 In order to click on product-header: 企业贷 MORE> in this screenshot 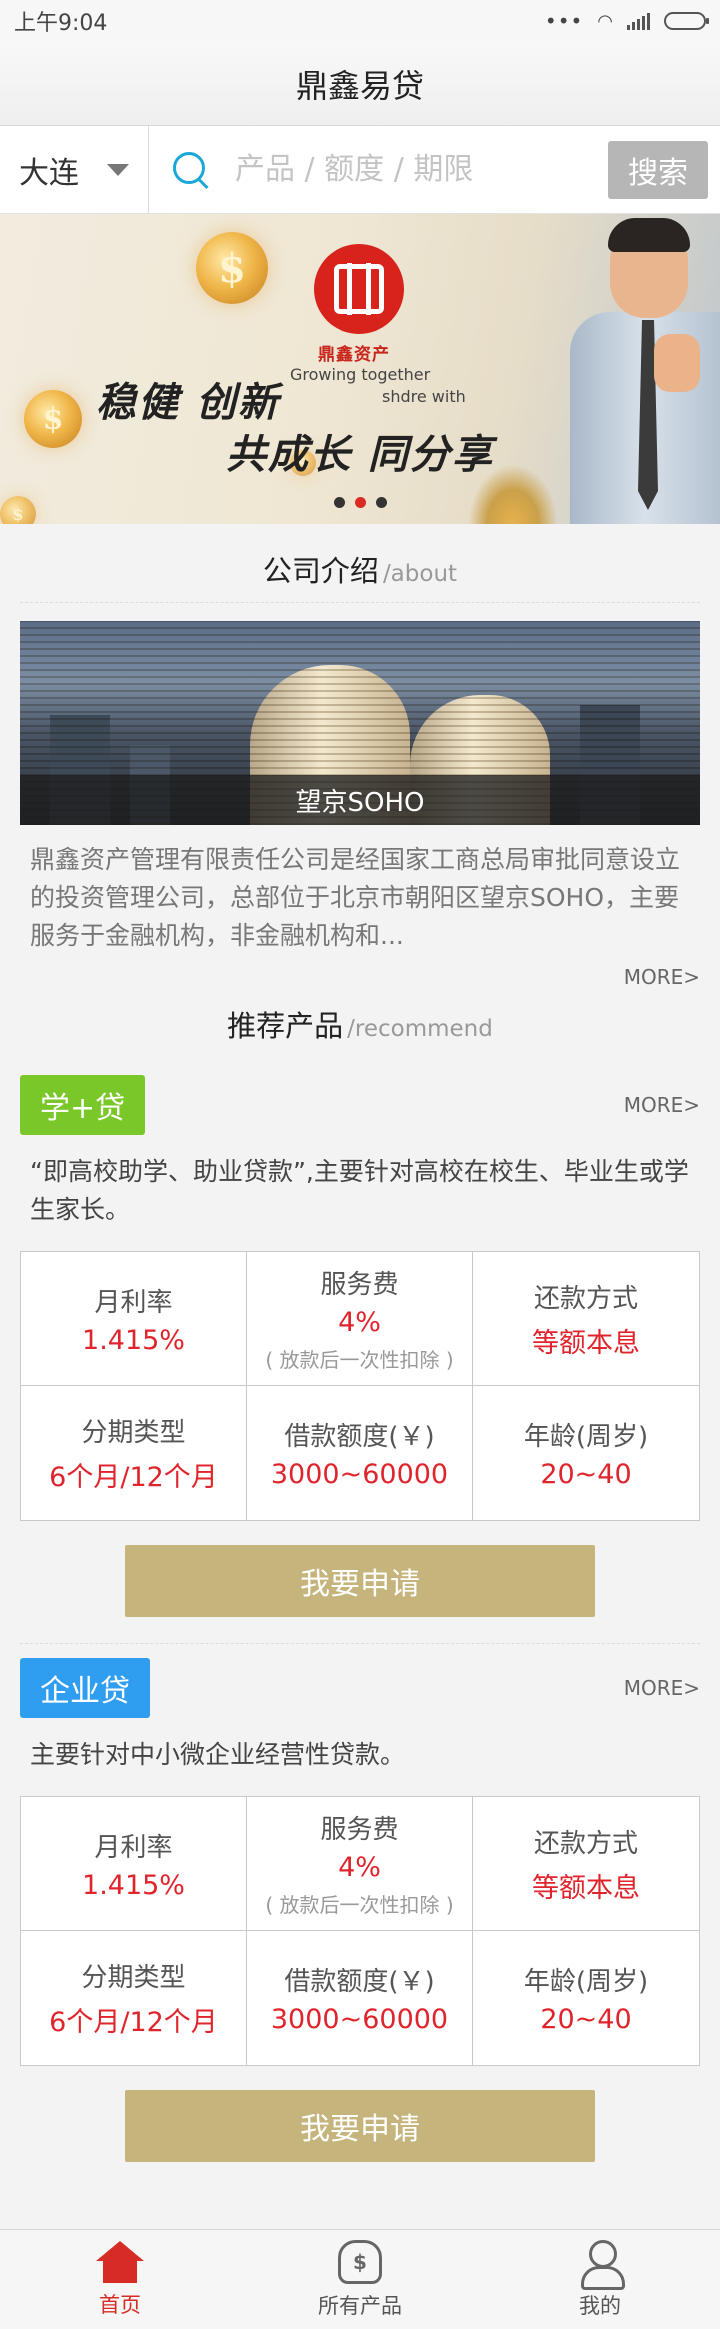, I will do `click(360, 1688)`.